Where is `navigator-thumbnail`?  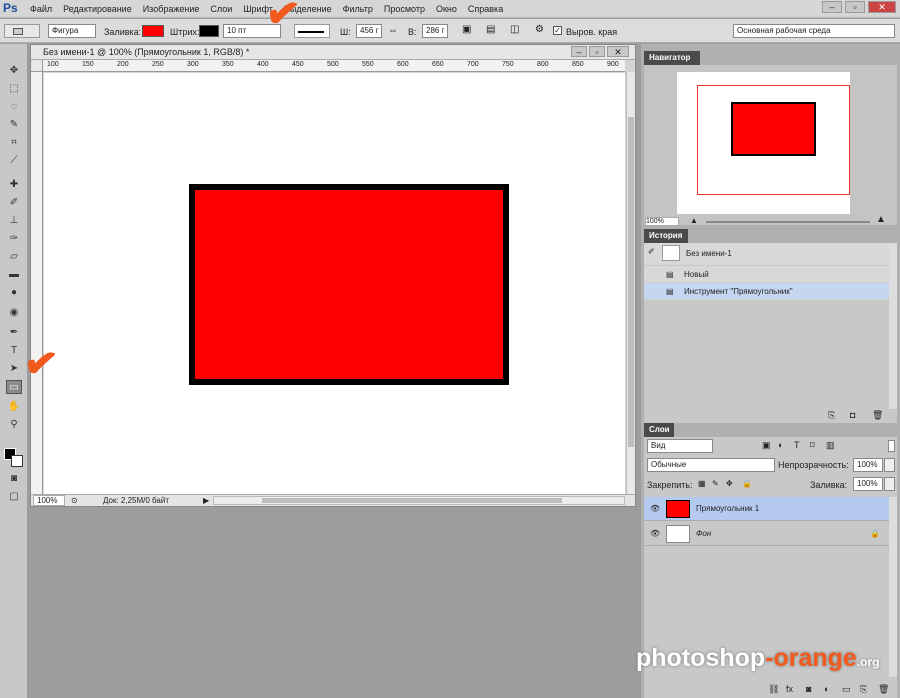 navigator-thumbnail is located at coordinates (763, 143).